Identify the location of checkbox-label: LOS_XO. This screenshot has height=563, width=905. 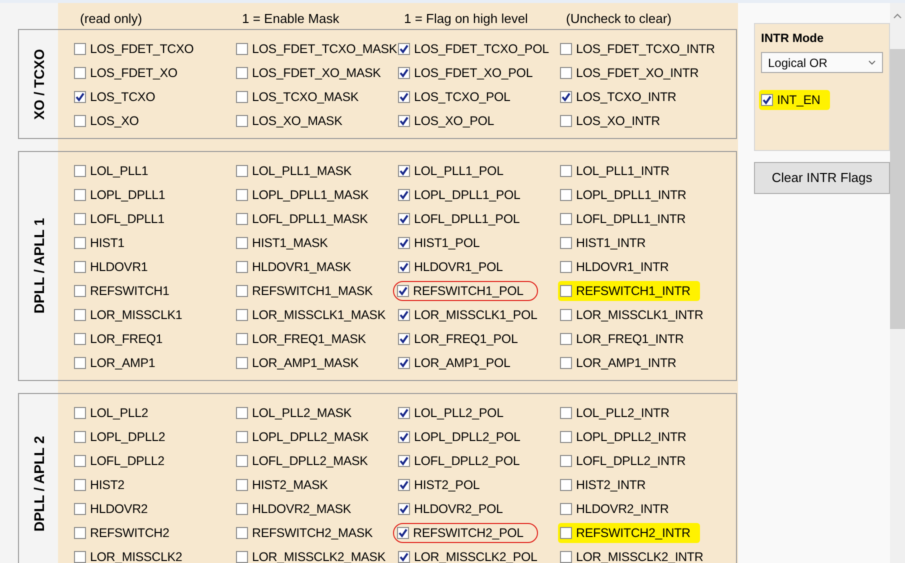
(114, 121).